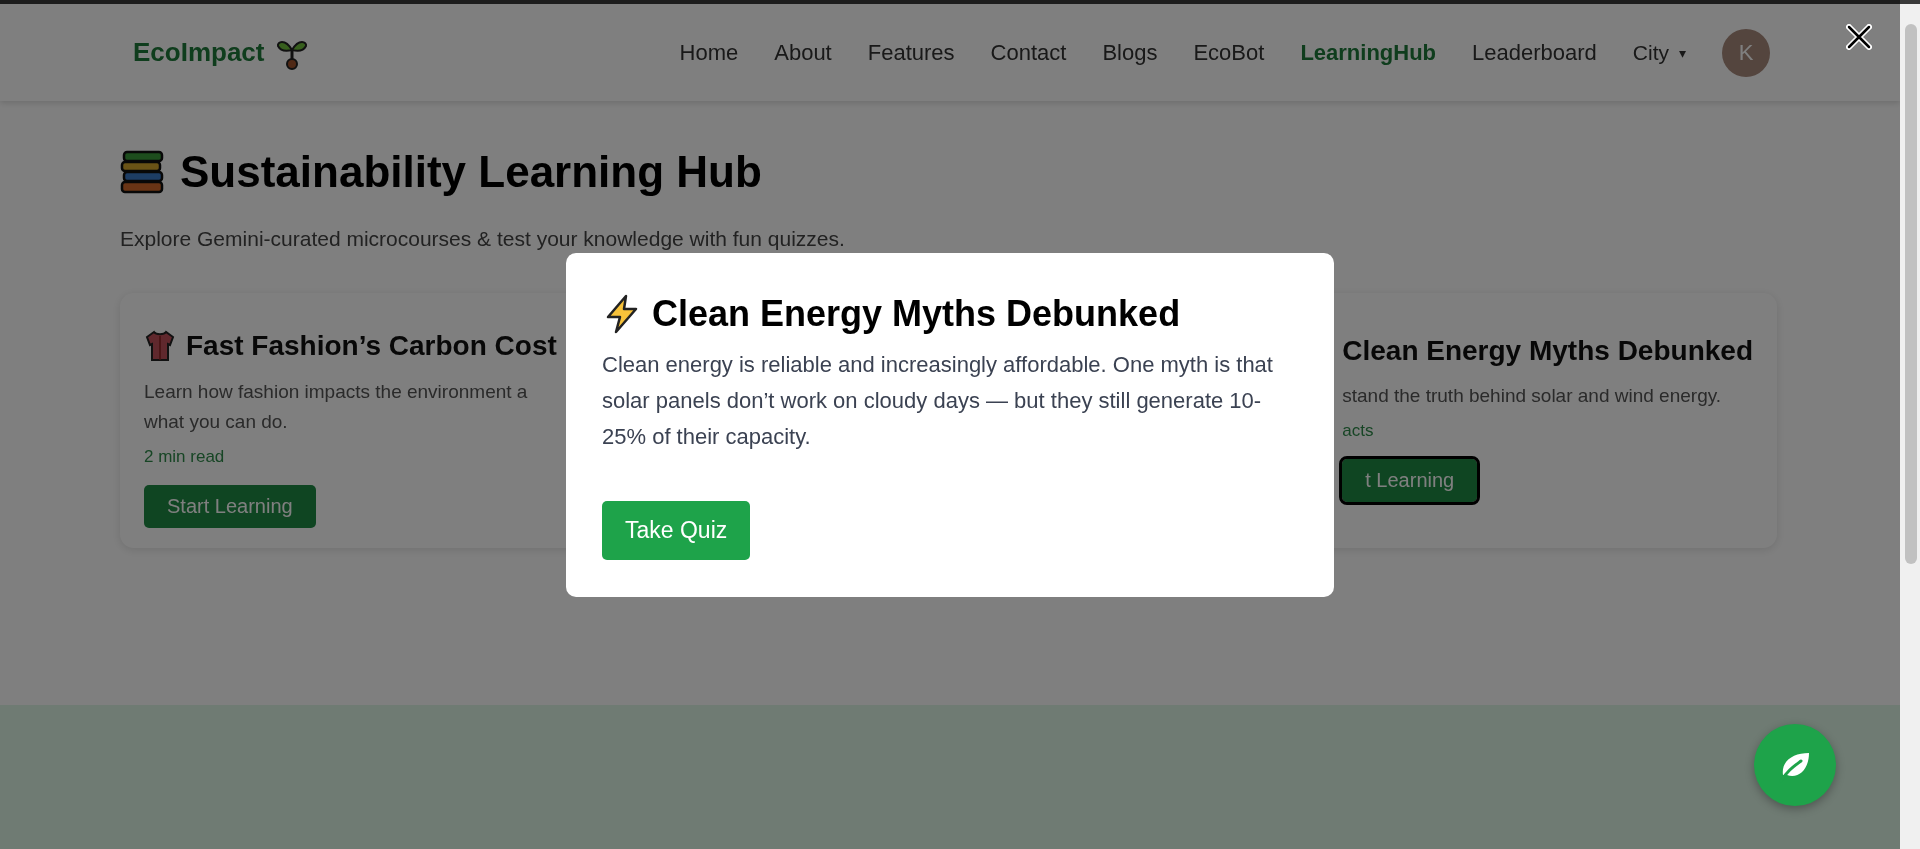  What do you see at coordinates (1859, 37) in the screenshot?
I see `close-icon` at bounding box center [1859, 37].